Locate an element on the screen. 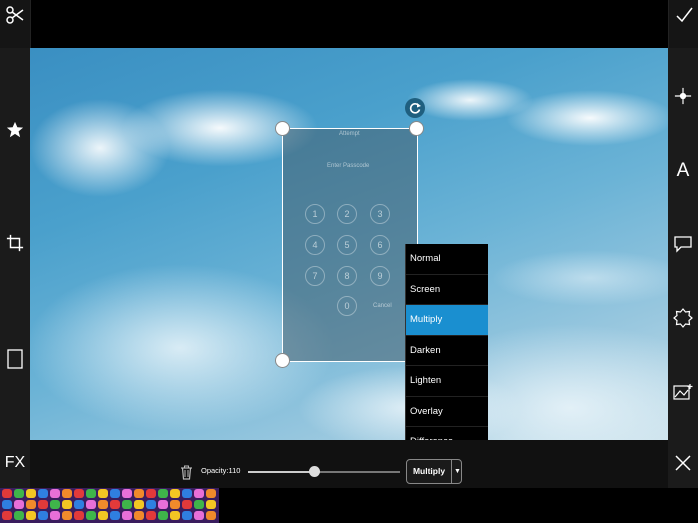 This screenshot has width=698, height=523. resize-handle-top-right is located at coordinates (416, 128).